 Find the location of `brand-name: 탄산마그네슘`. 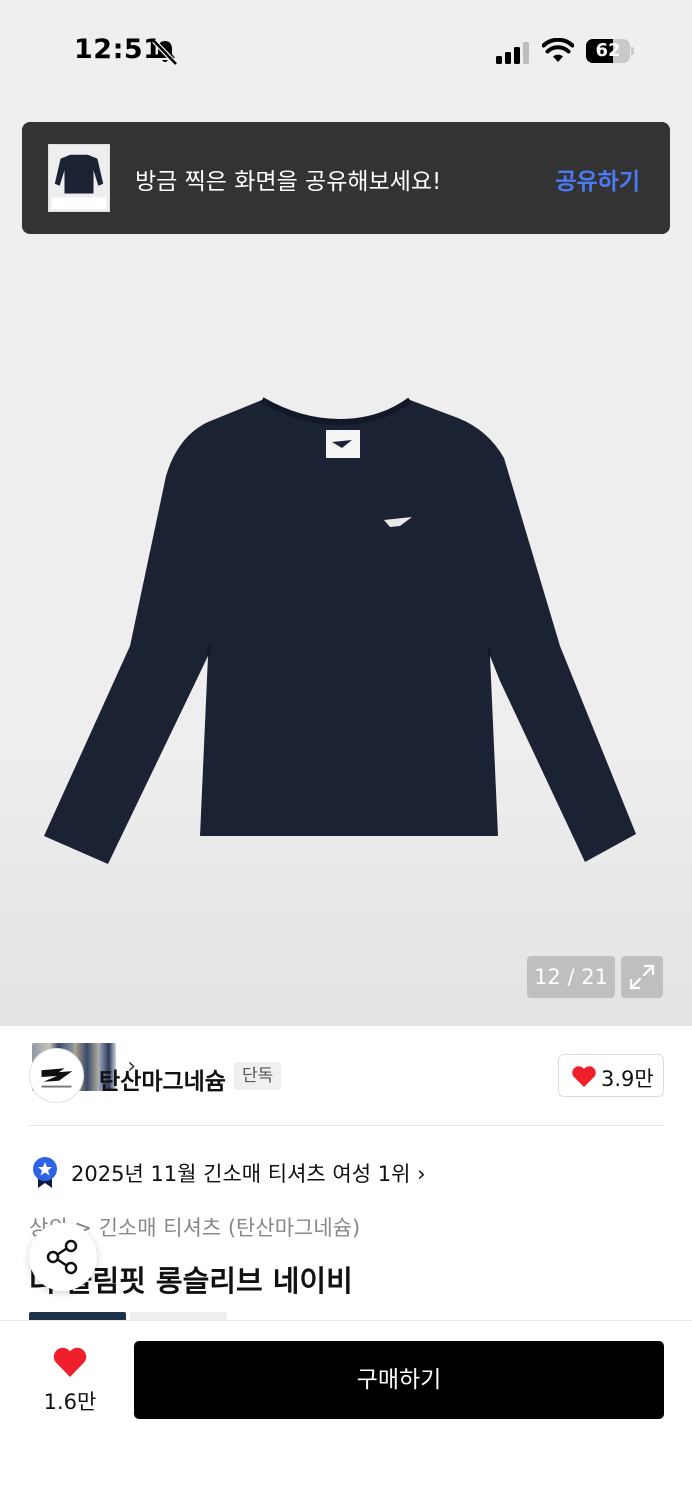

brand-name: 탄산마그네슘 is located at coordinates (162, 1079).